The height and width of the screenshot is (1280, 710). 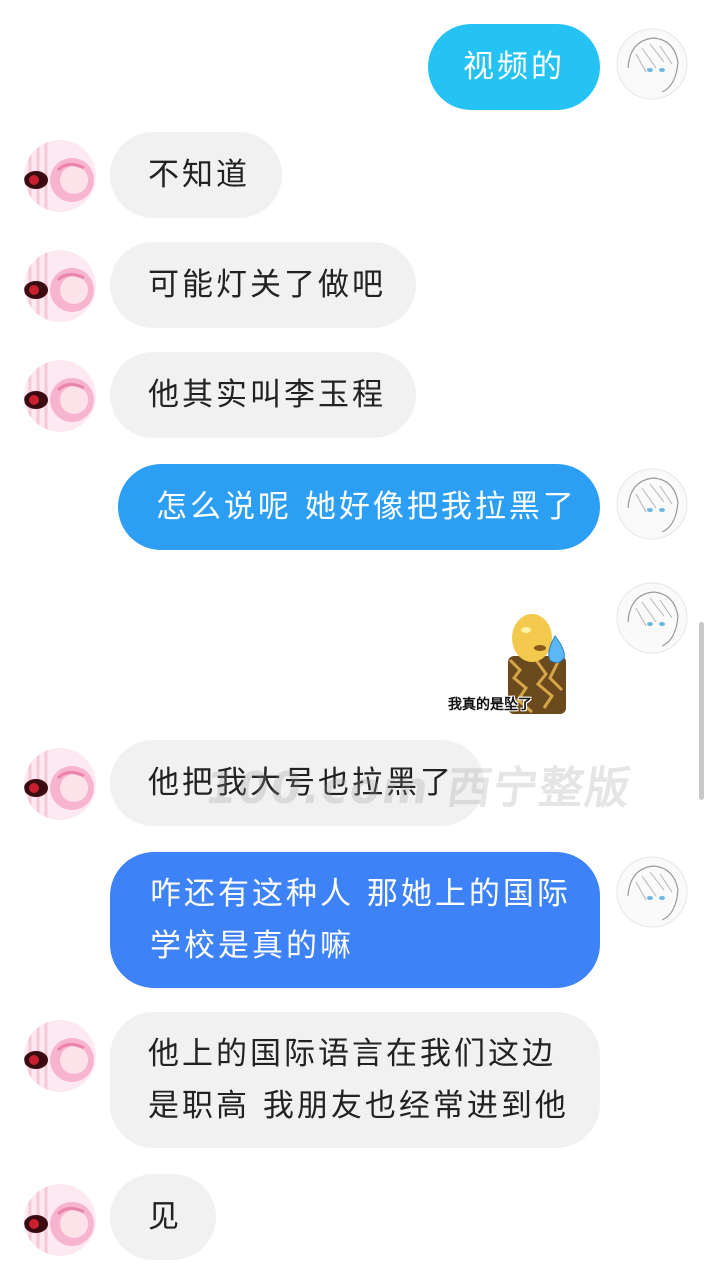 I want to click on message-text-line: 学校是真的嘛, so click(x=252, y=946).